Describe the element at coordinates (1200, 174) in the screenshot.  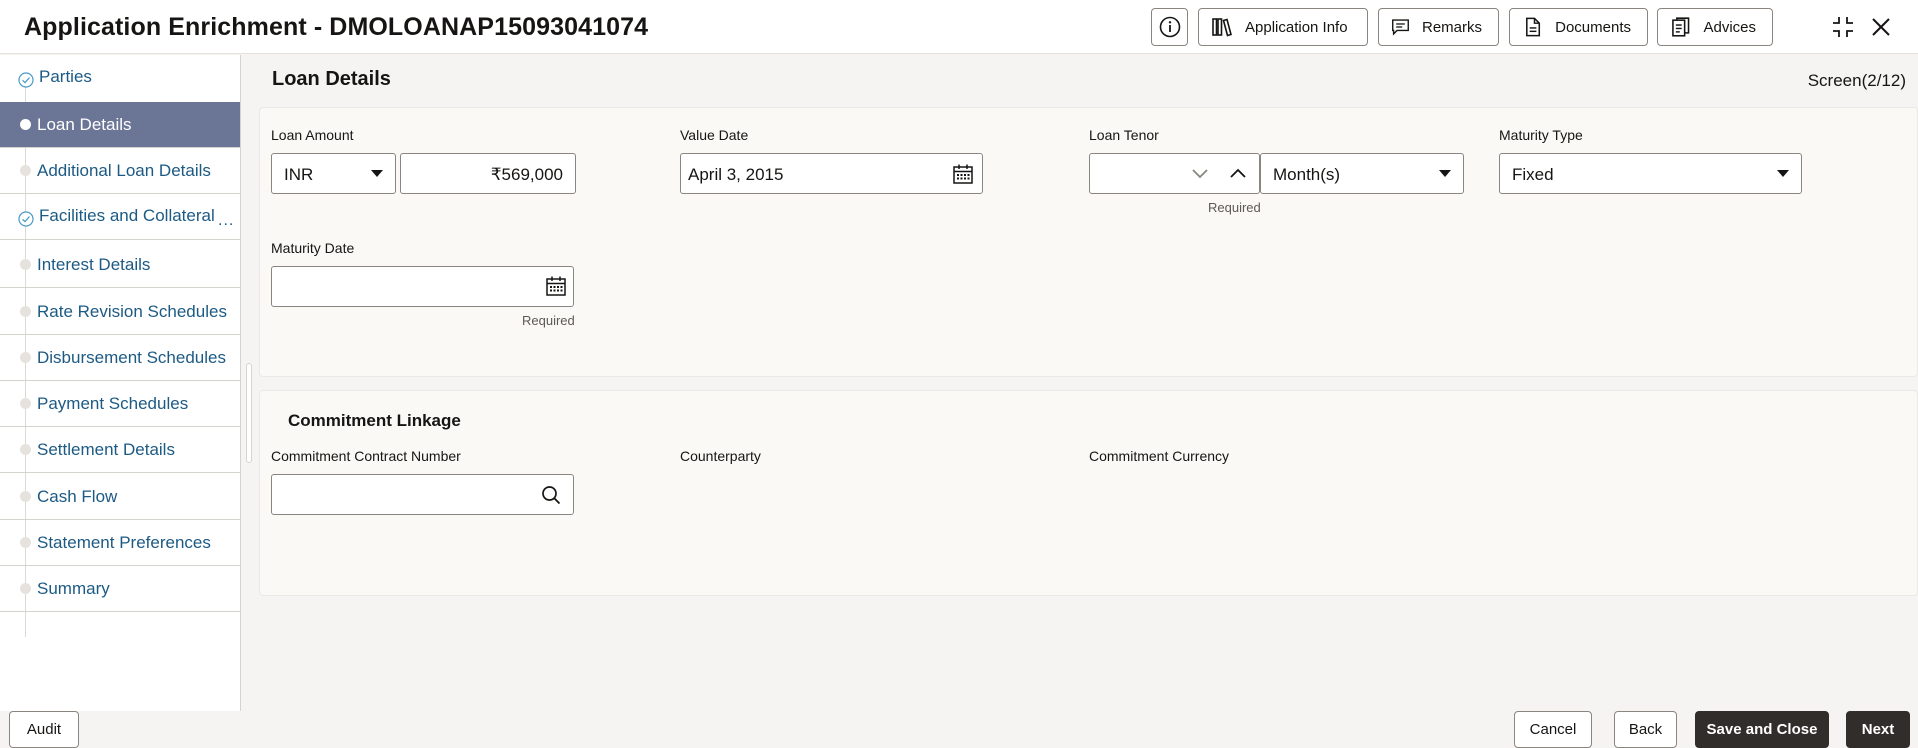
I see `chevron-down-icon` at that location.